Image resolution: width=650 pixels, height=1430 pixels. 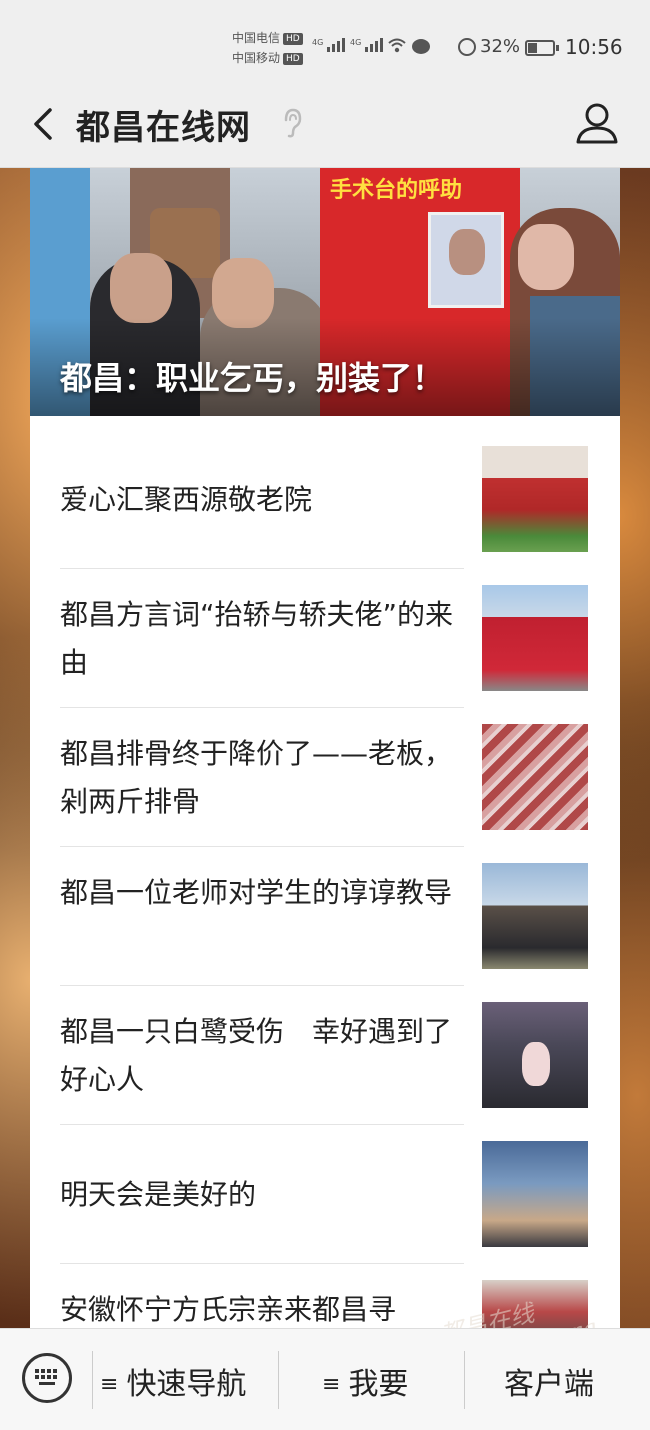 What do you see at coordinates (421, 46) in the screenshot?
I see `chat-notification-icon` at bounding box center [421, 46].